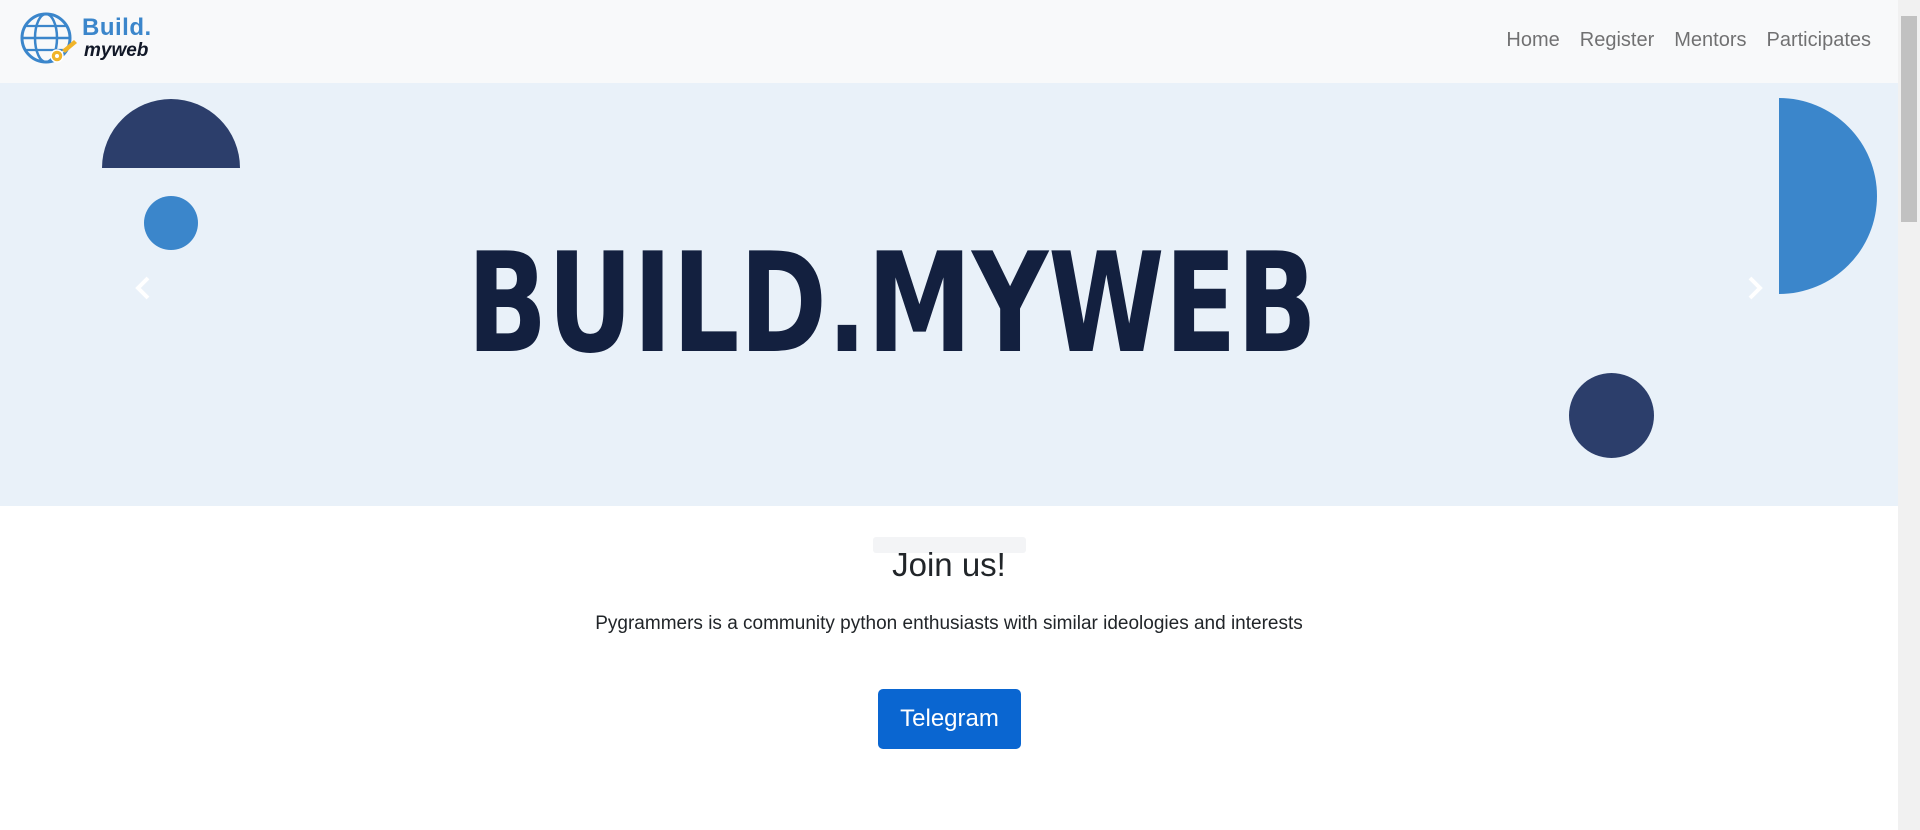  Describe the element at coordinates (171, 223) in the screenshot. I see `decorative-small-circle` at that location.